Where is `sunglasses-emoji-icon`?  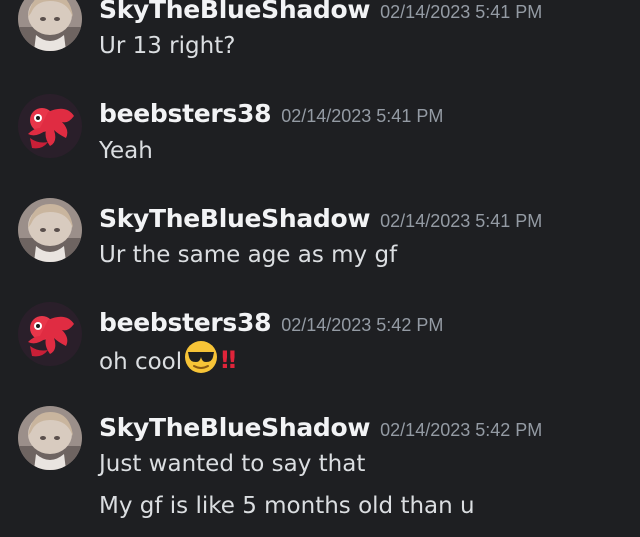
sunglasses-emoji-icon is located at coordinates (201, 359).